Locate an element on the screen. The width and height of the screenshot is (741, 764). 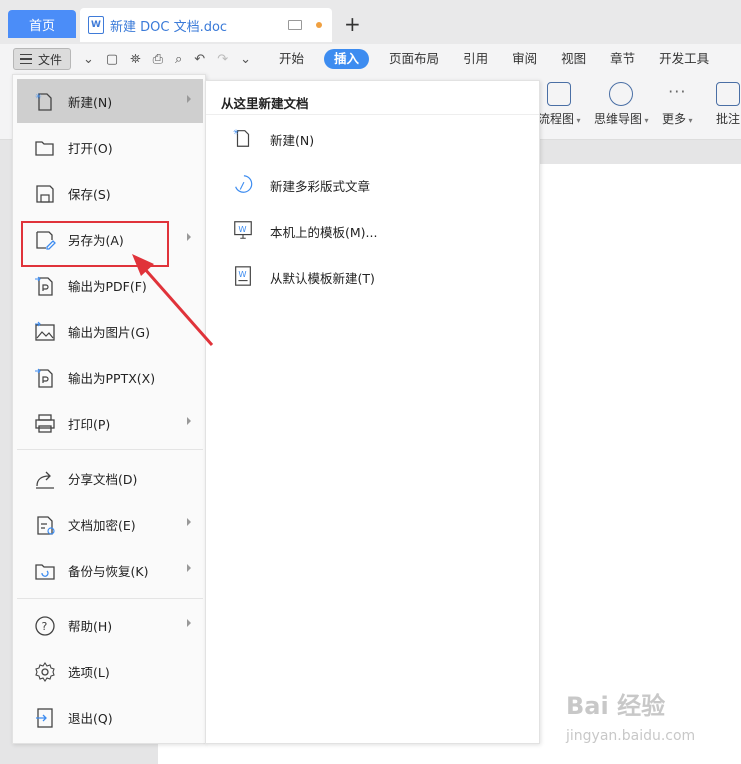
print-preview-icon: ⌕ is located at coordinates (178, 59).